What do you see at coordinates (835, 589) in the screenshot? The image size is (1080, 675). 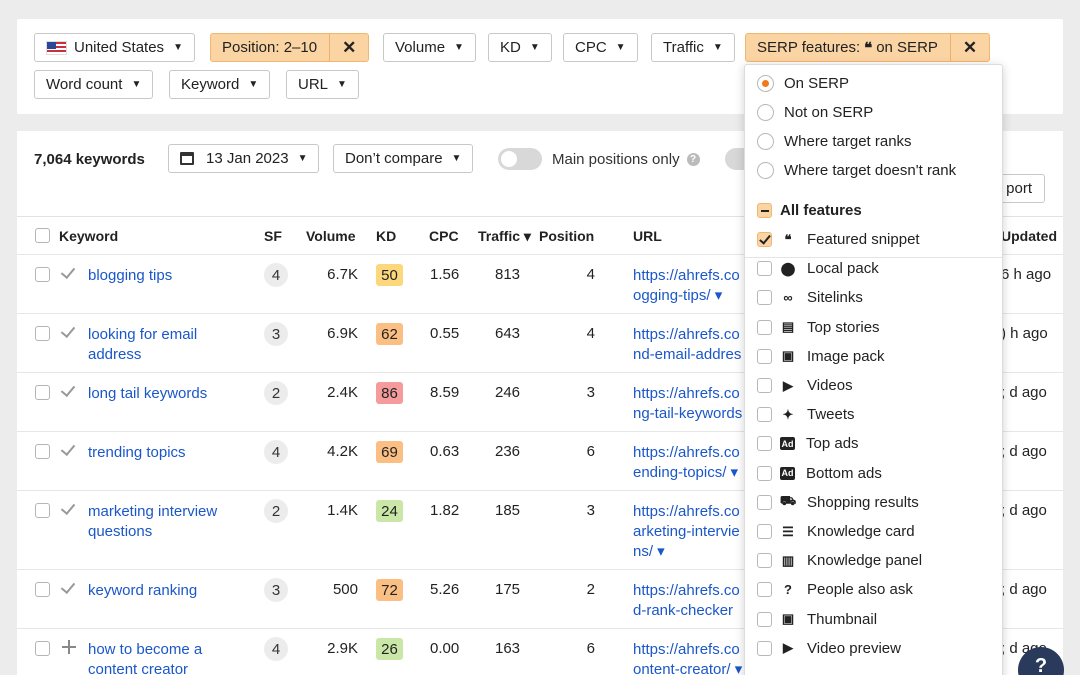 I see `feature-option: ? People also ask` at bounding box center [835, 589].